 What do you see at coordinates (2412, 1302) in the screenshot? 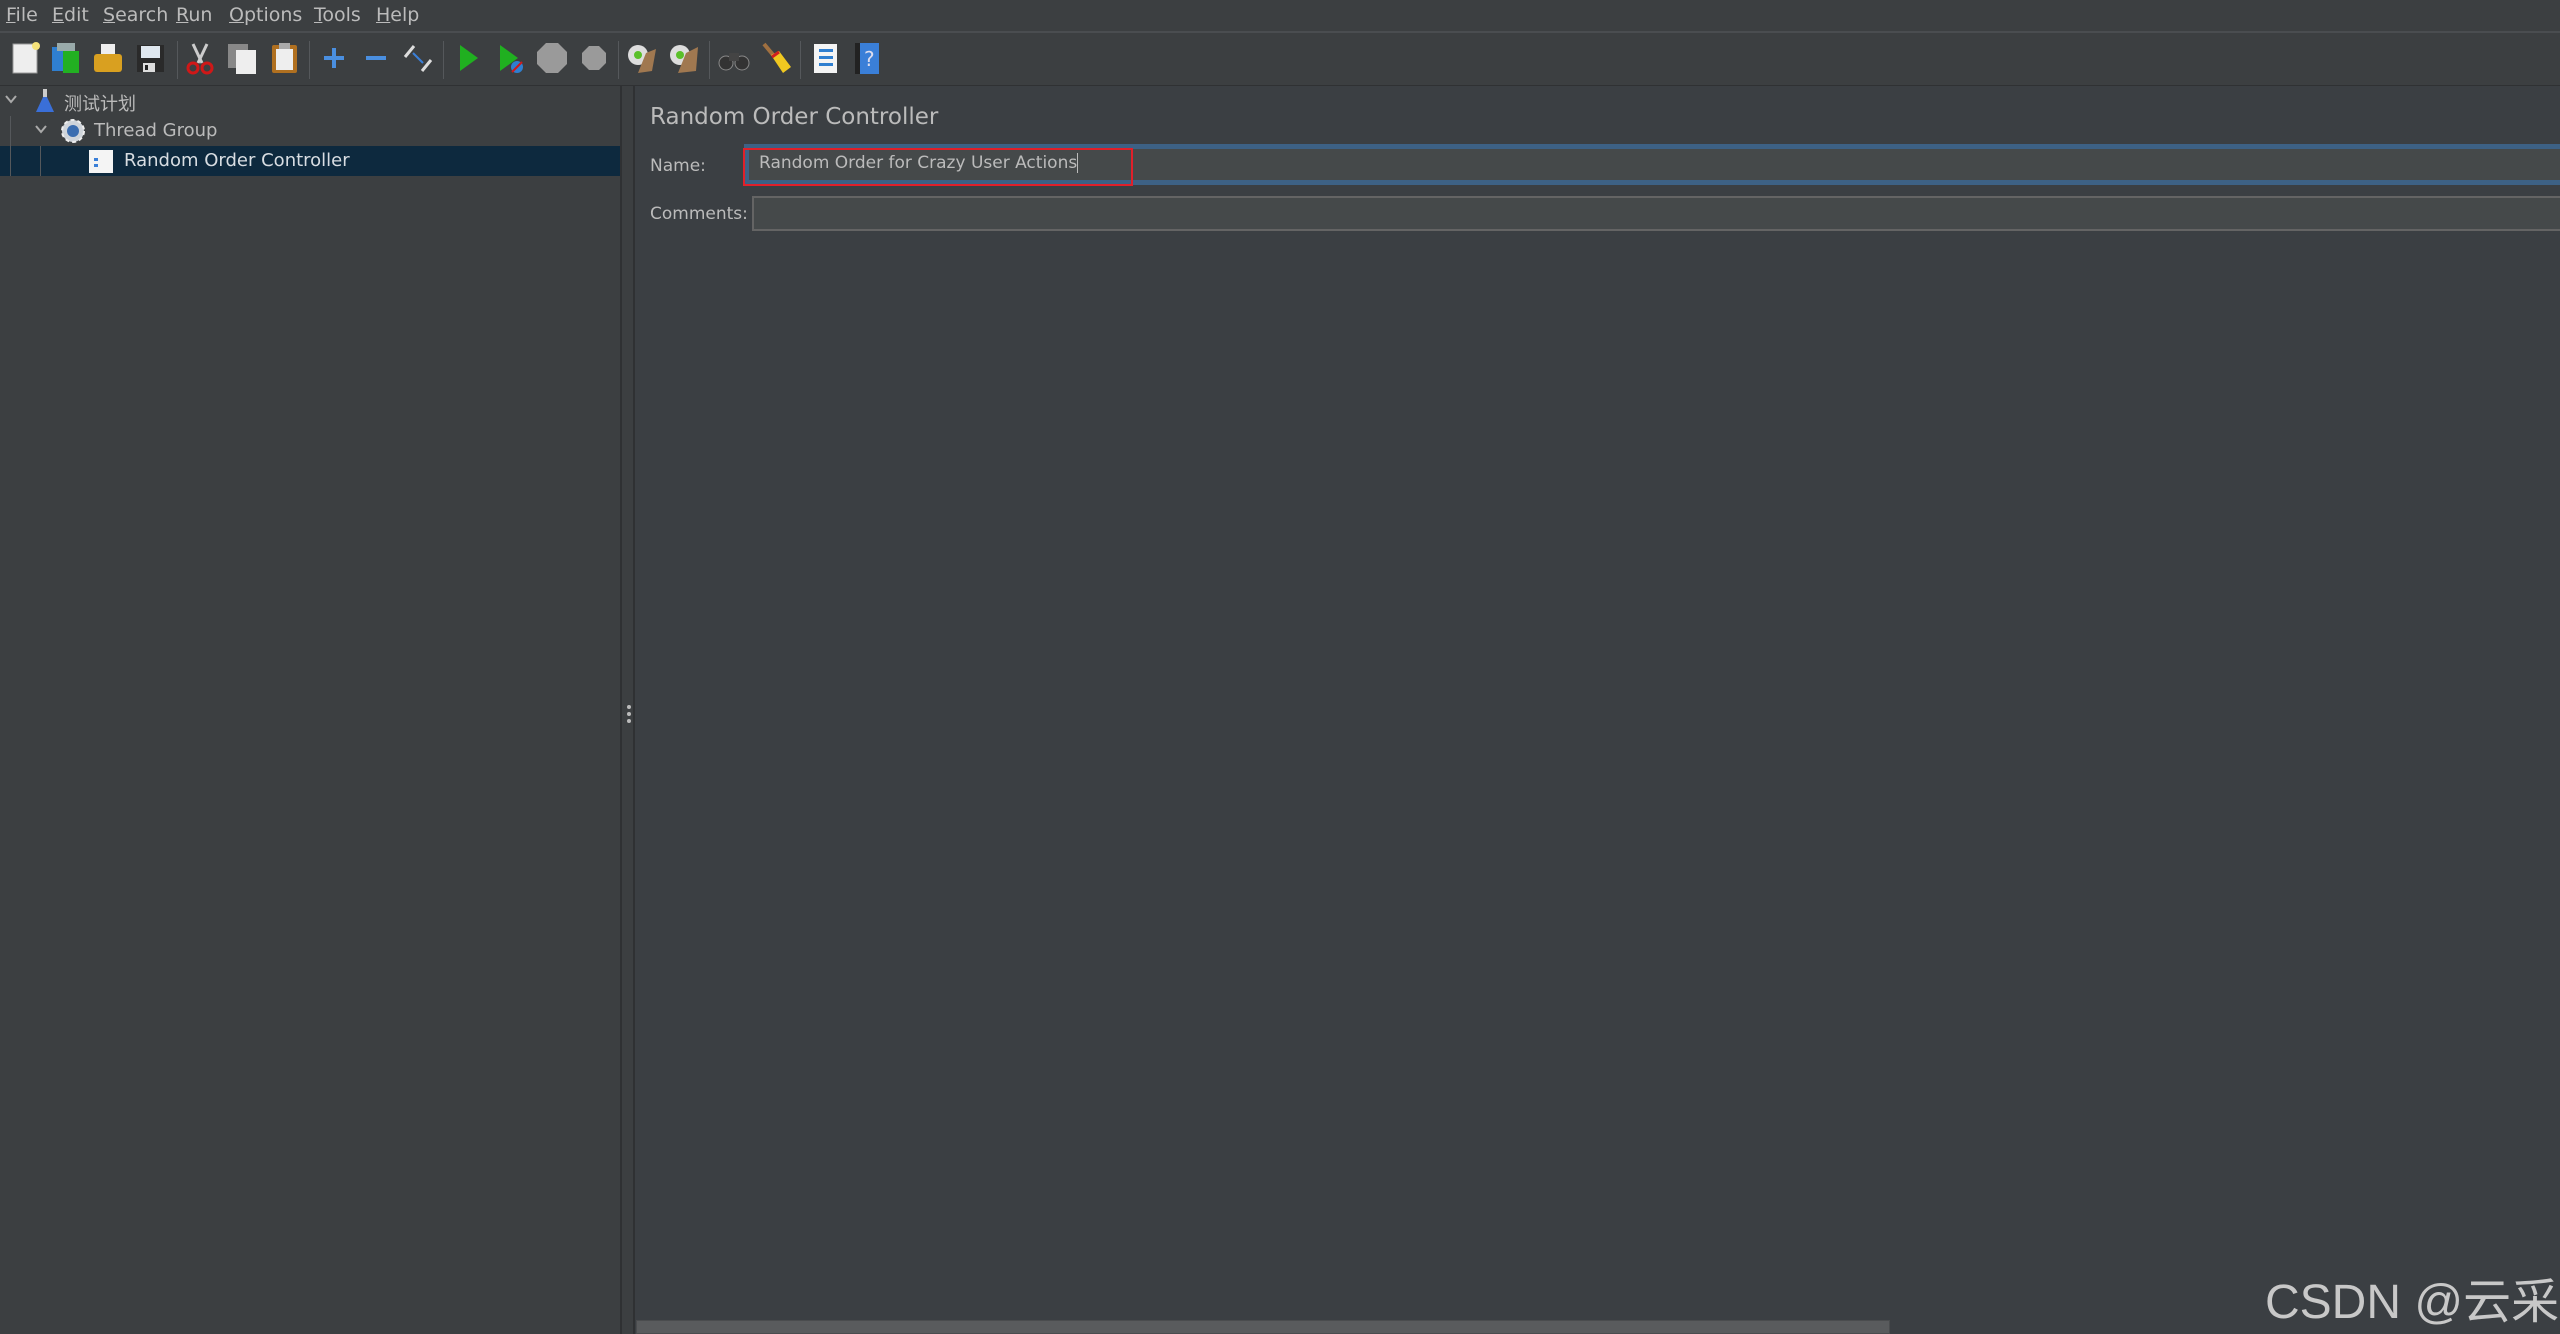
I see `watermark: CSDN @云采` at bounding box center [2412, 1302].